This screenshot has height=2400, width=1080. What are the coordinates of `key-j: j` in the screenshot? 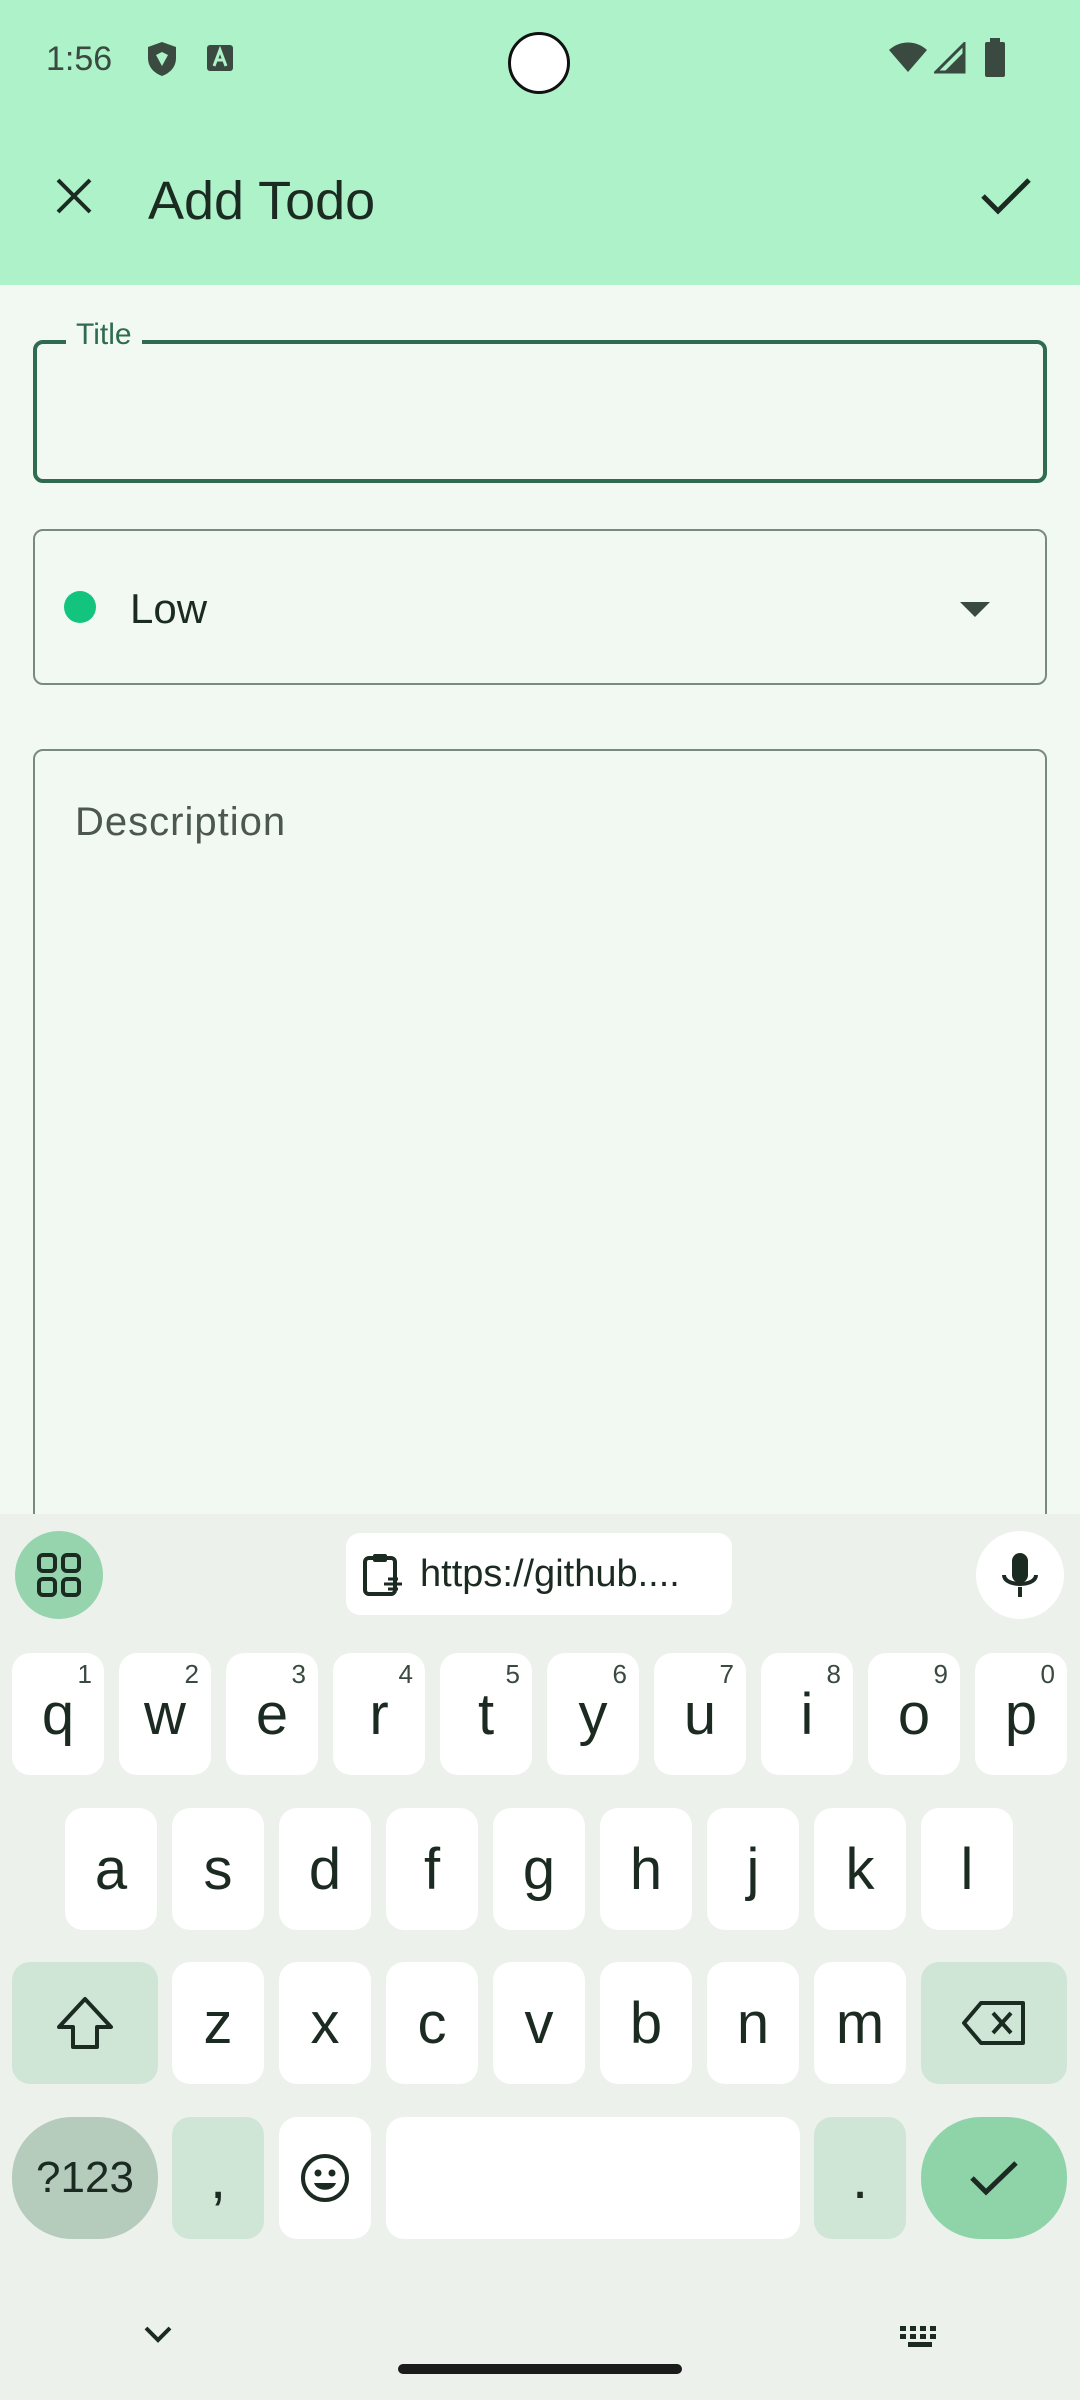 It's located at (753, 1869).